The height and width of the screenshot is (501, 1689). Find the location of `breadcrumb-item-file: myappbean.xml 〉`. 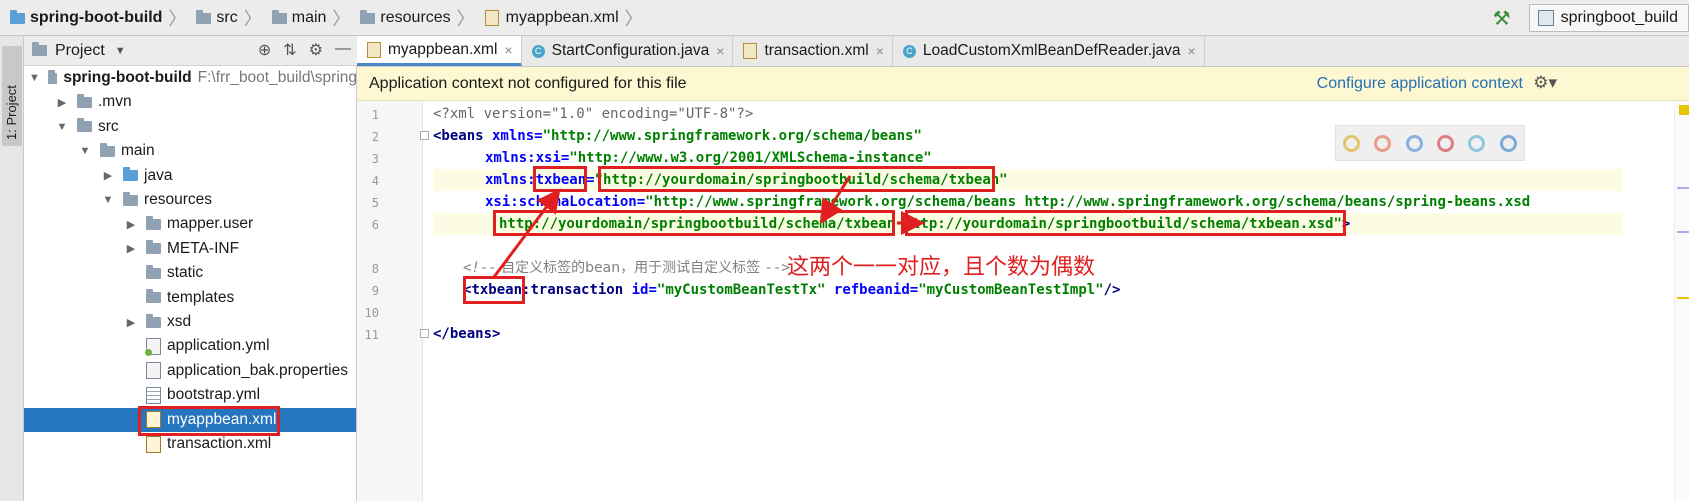

breadcrumb-item-file: myappbean.xml 〉 is located at coordinates (566, 18).